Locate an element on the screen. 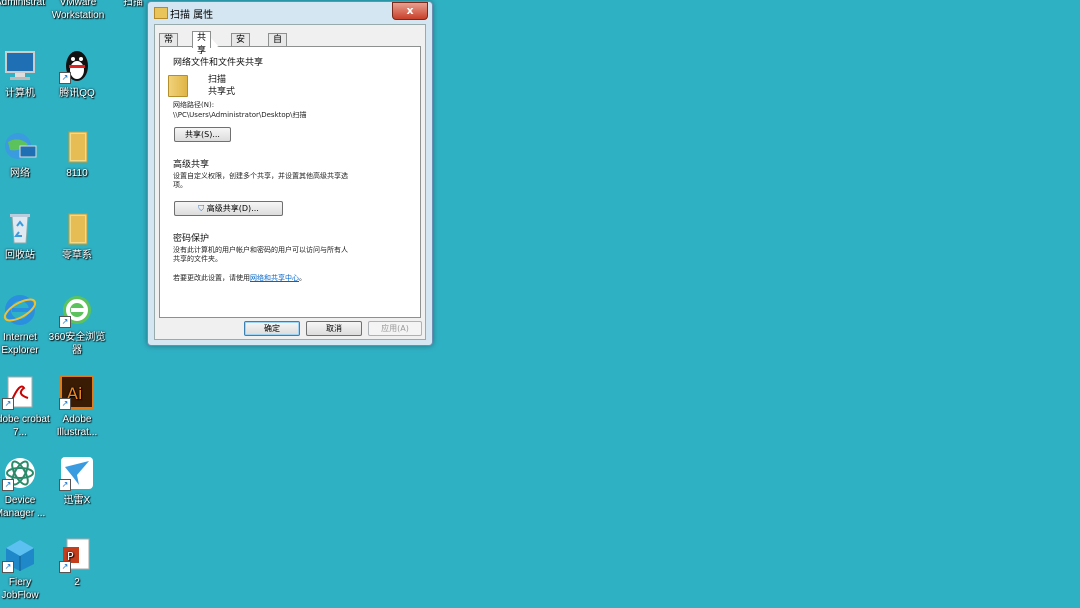  network-sharing-center-link: 网络和共享中心 is located at coordinates (274, 278).